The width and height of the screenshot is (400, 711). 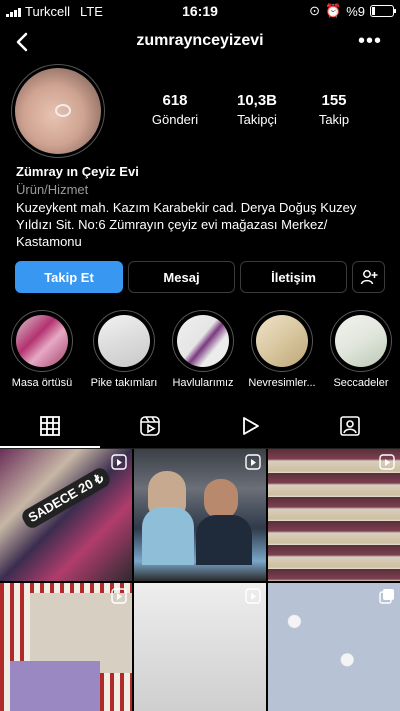 I want to click on follow-button: Takip Et, so click(x=69, y=277).